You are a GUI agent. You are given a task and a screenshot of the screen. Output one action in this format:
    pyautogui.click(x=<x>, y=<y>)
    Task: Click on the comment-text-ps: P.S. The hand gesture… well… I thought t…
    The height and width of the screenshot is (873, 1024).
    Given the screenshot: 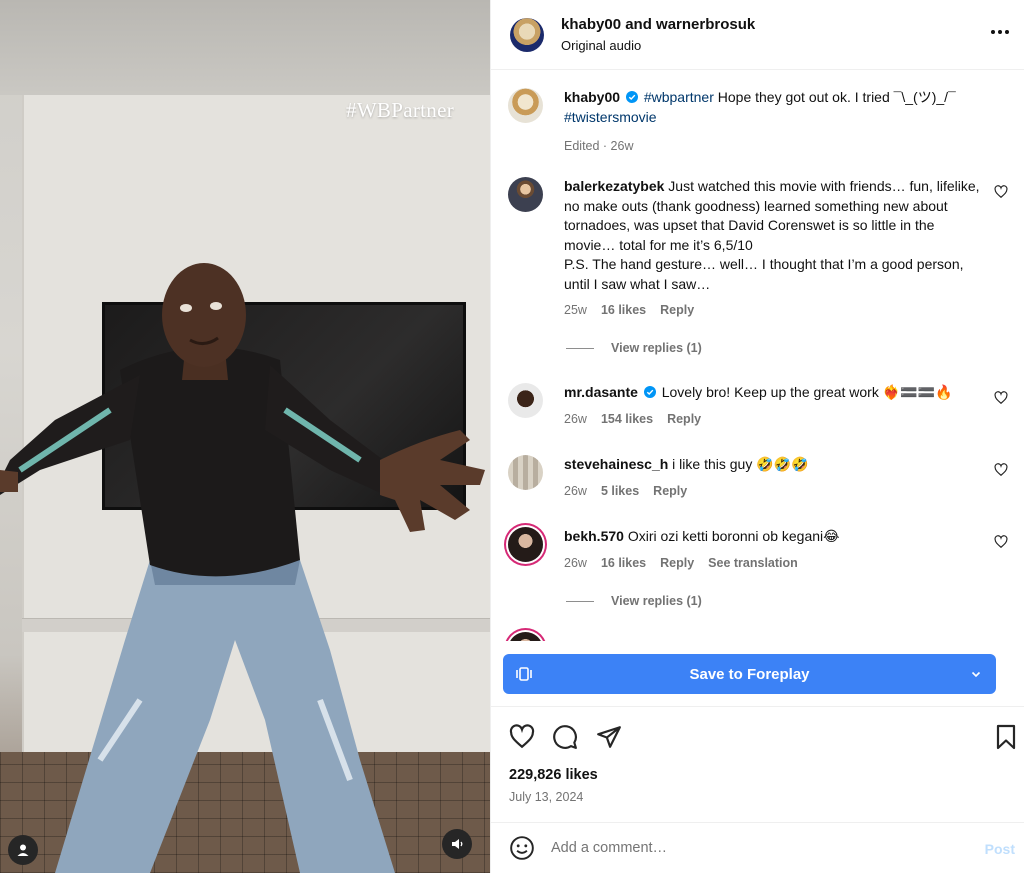 What is the action you would take?
    pyautogui.click(x=764, y=274)
    